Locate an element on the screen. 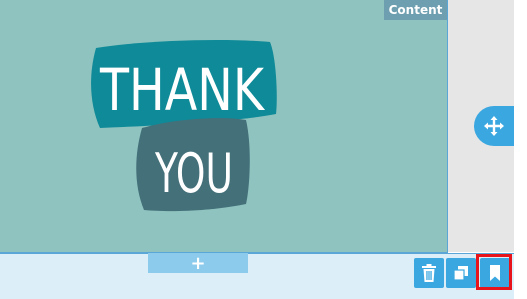 Image resolution: width=527 pixels, height=299 pixels. trash-icon is located at coordinates (429, 273).